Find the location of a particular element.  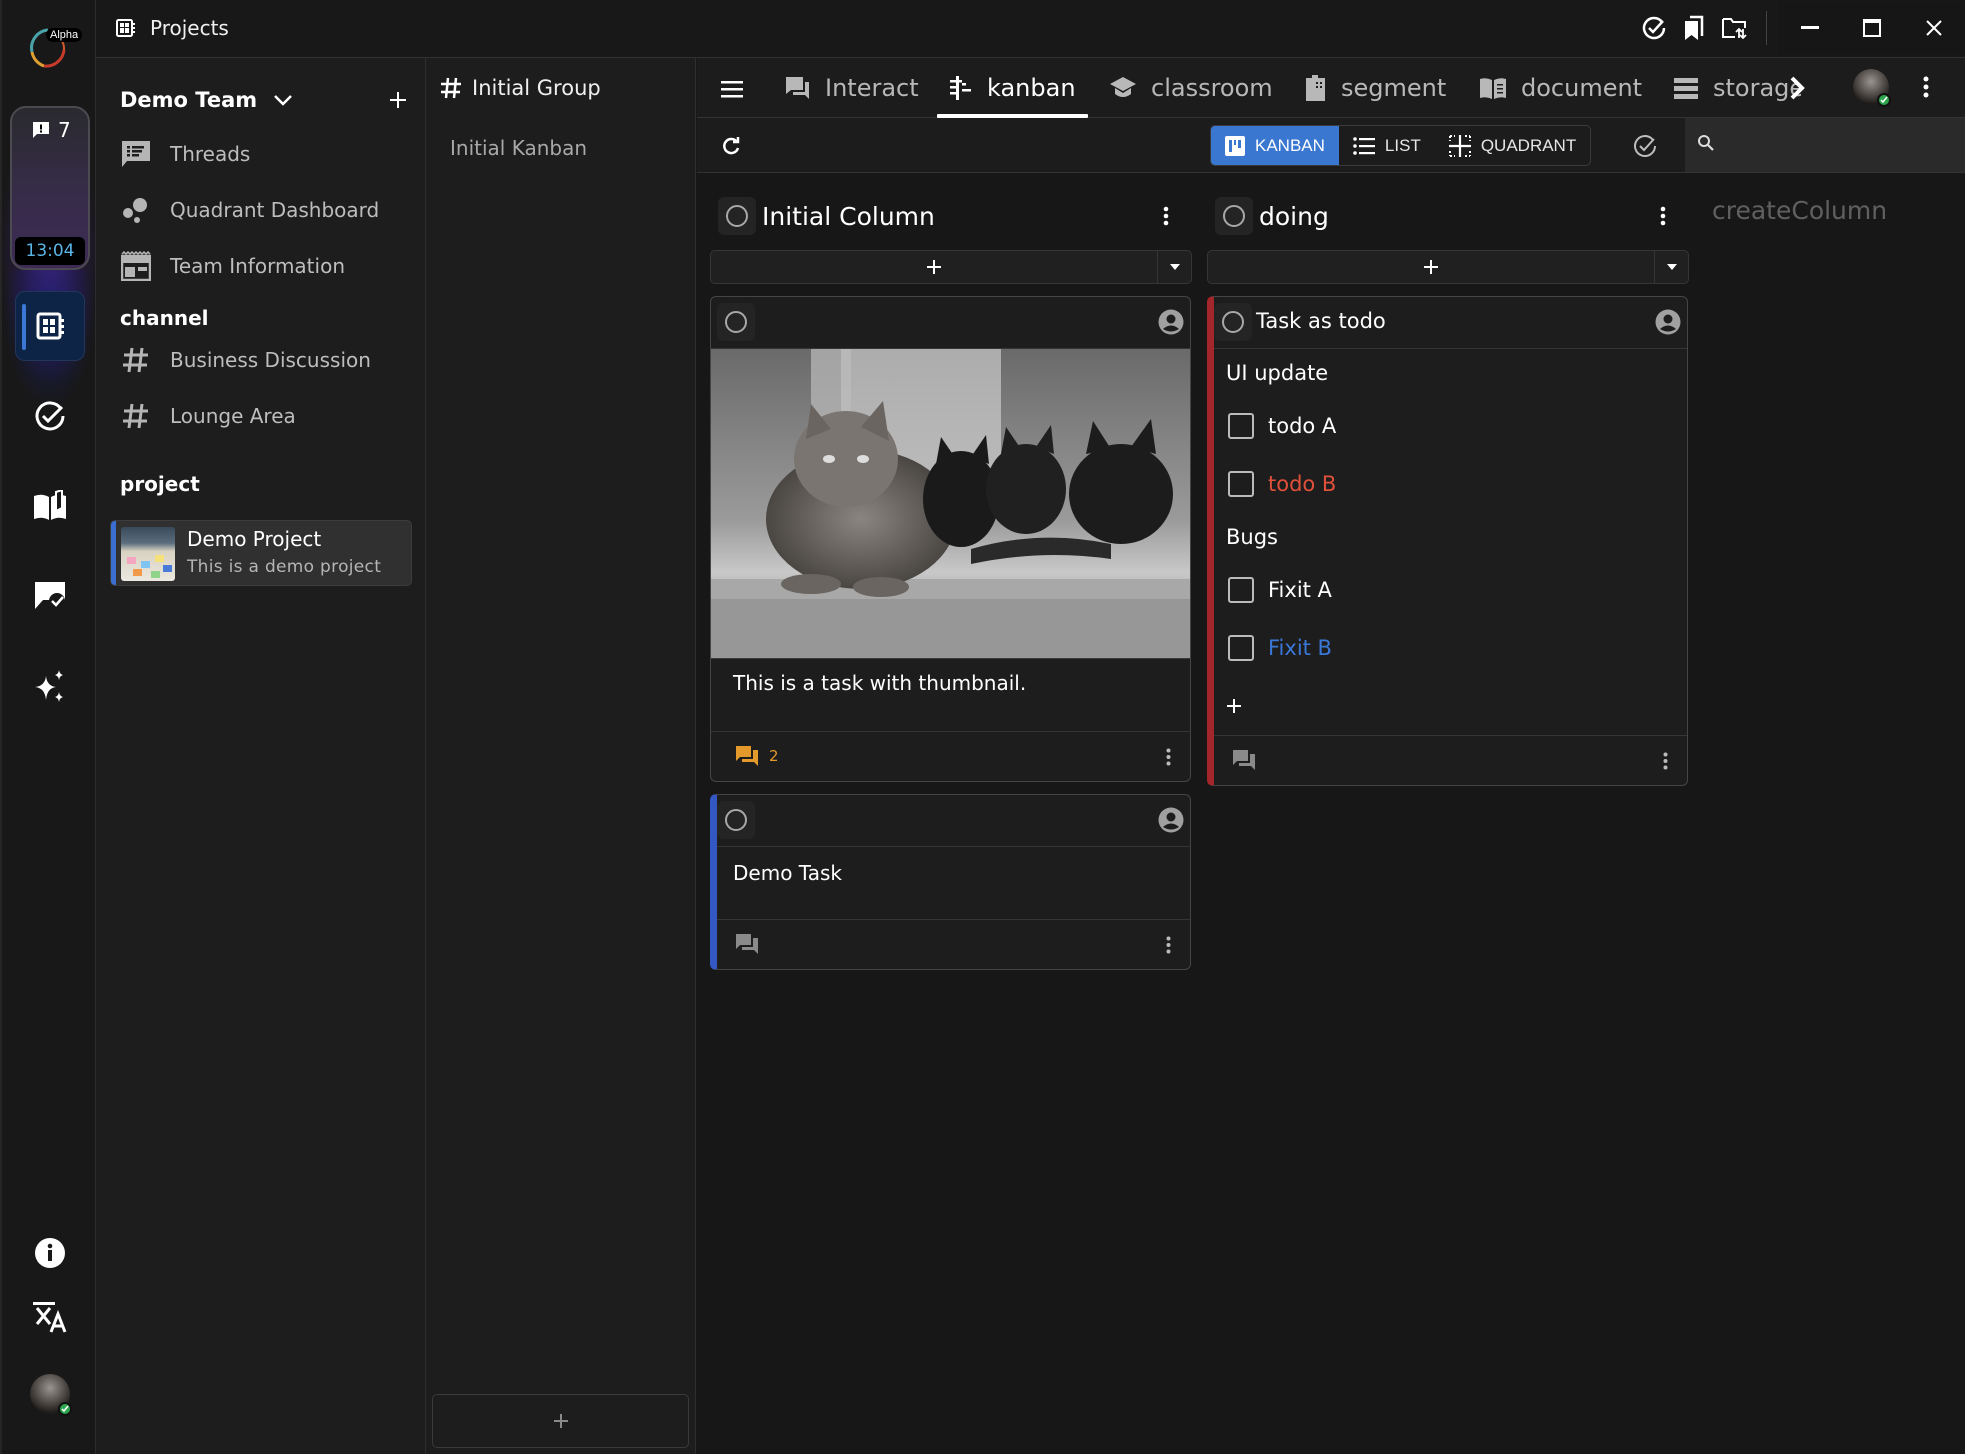

more-options-button is located at coordinates (1926, 87).